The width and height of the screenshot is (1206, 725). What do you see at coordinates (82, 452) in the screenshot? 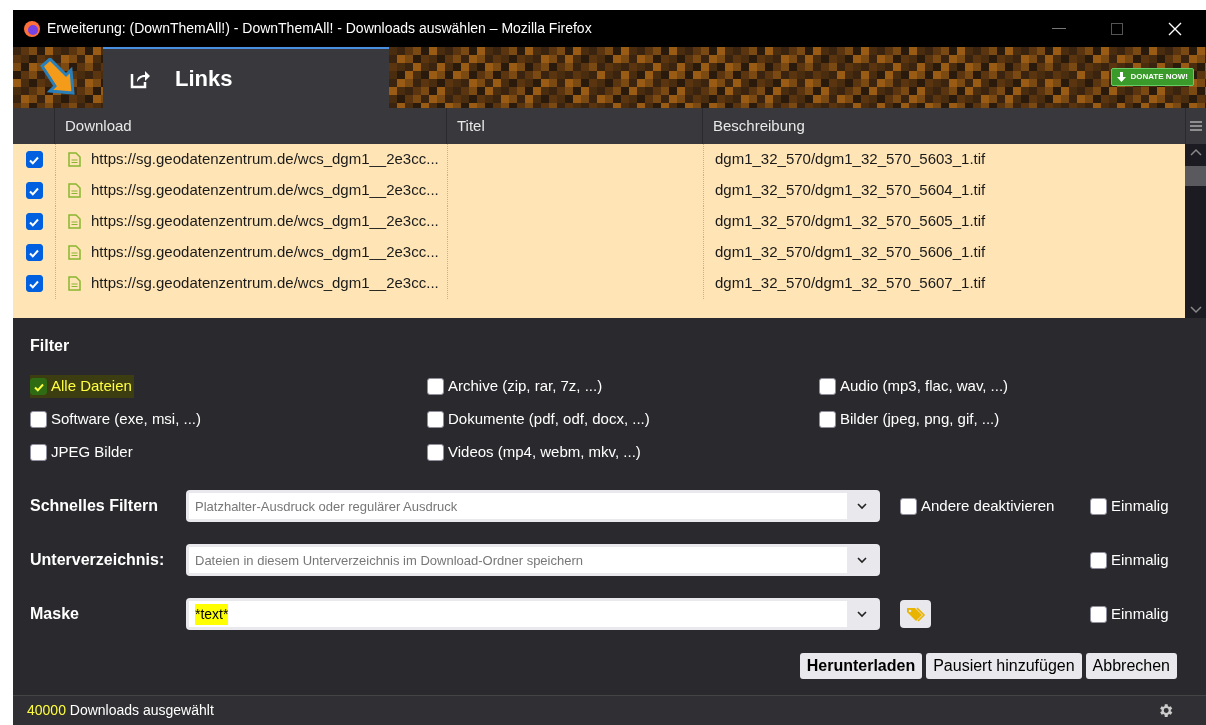
I see `filter-option: JPEG Bilder` at bounding box center [82, 452].